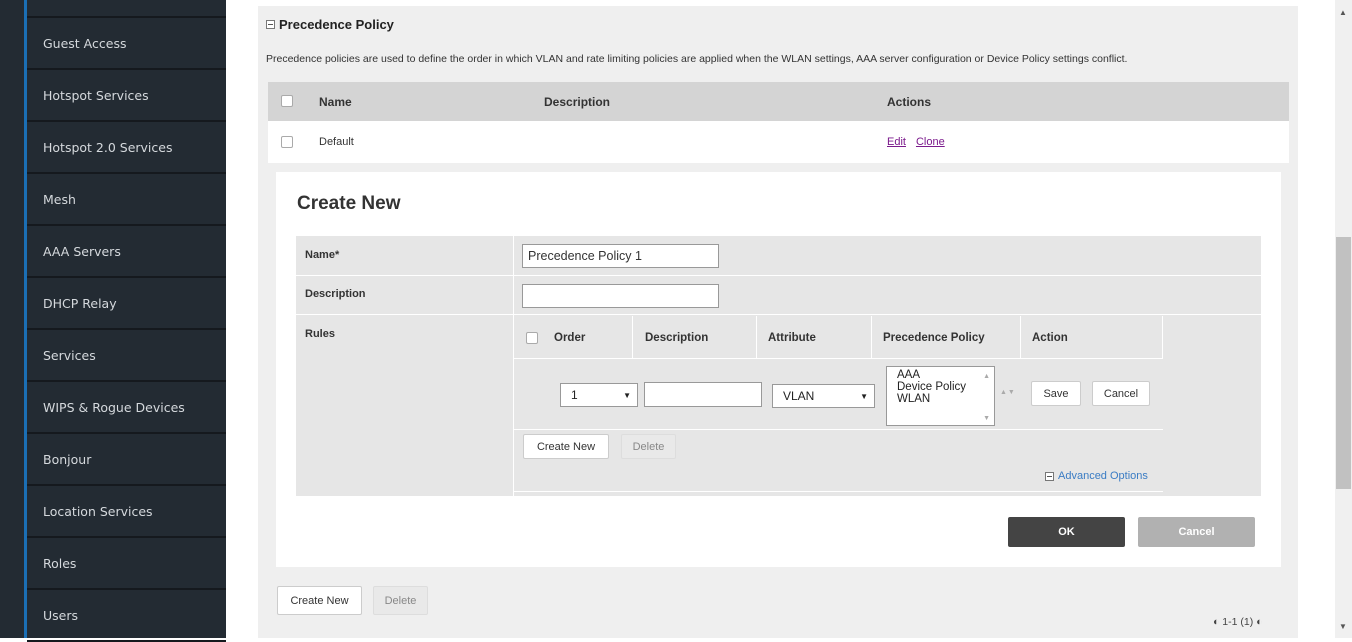 The width and height of the screenshot is (1352, 642). Describe the element at coordinates (126, 252) in the screenshot. I see `sidebar-item-aaa-servers: AAA Servers` at that location.